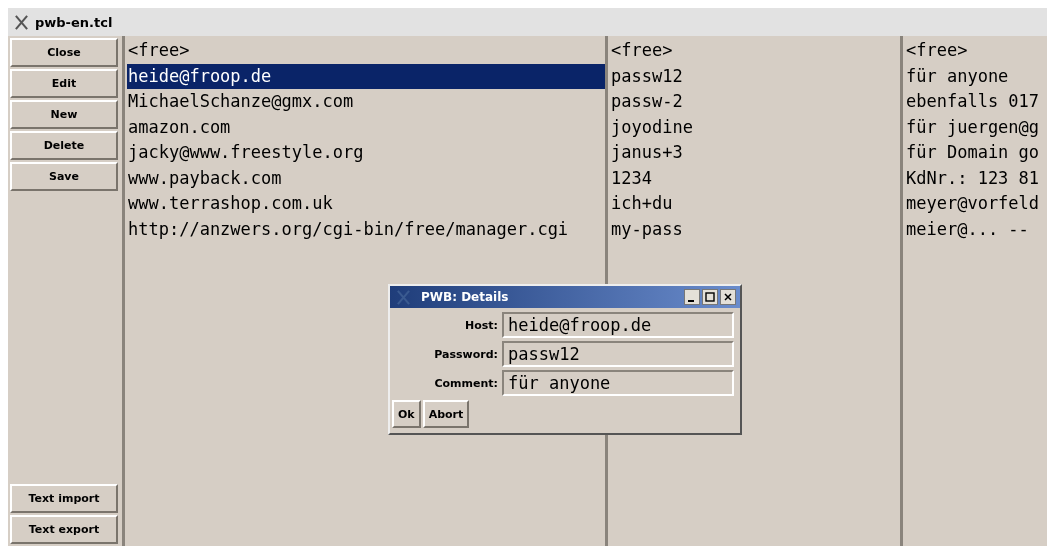  What do you see at coordinates (64, 83) in the screenshot?
I see `side-button: Edit` at bounding box center [64, 83].